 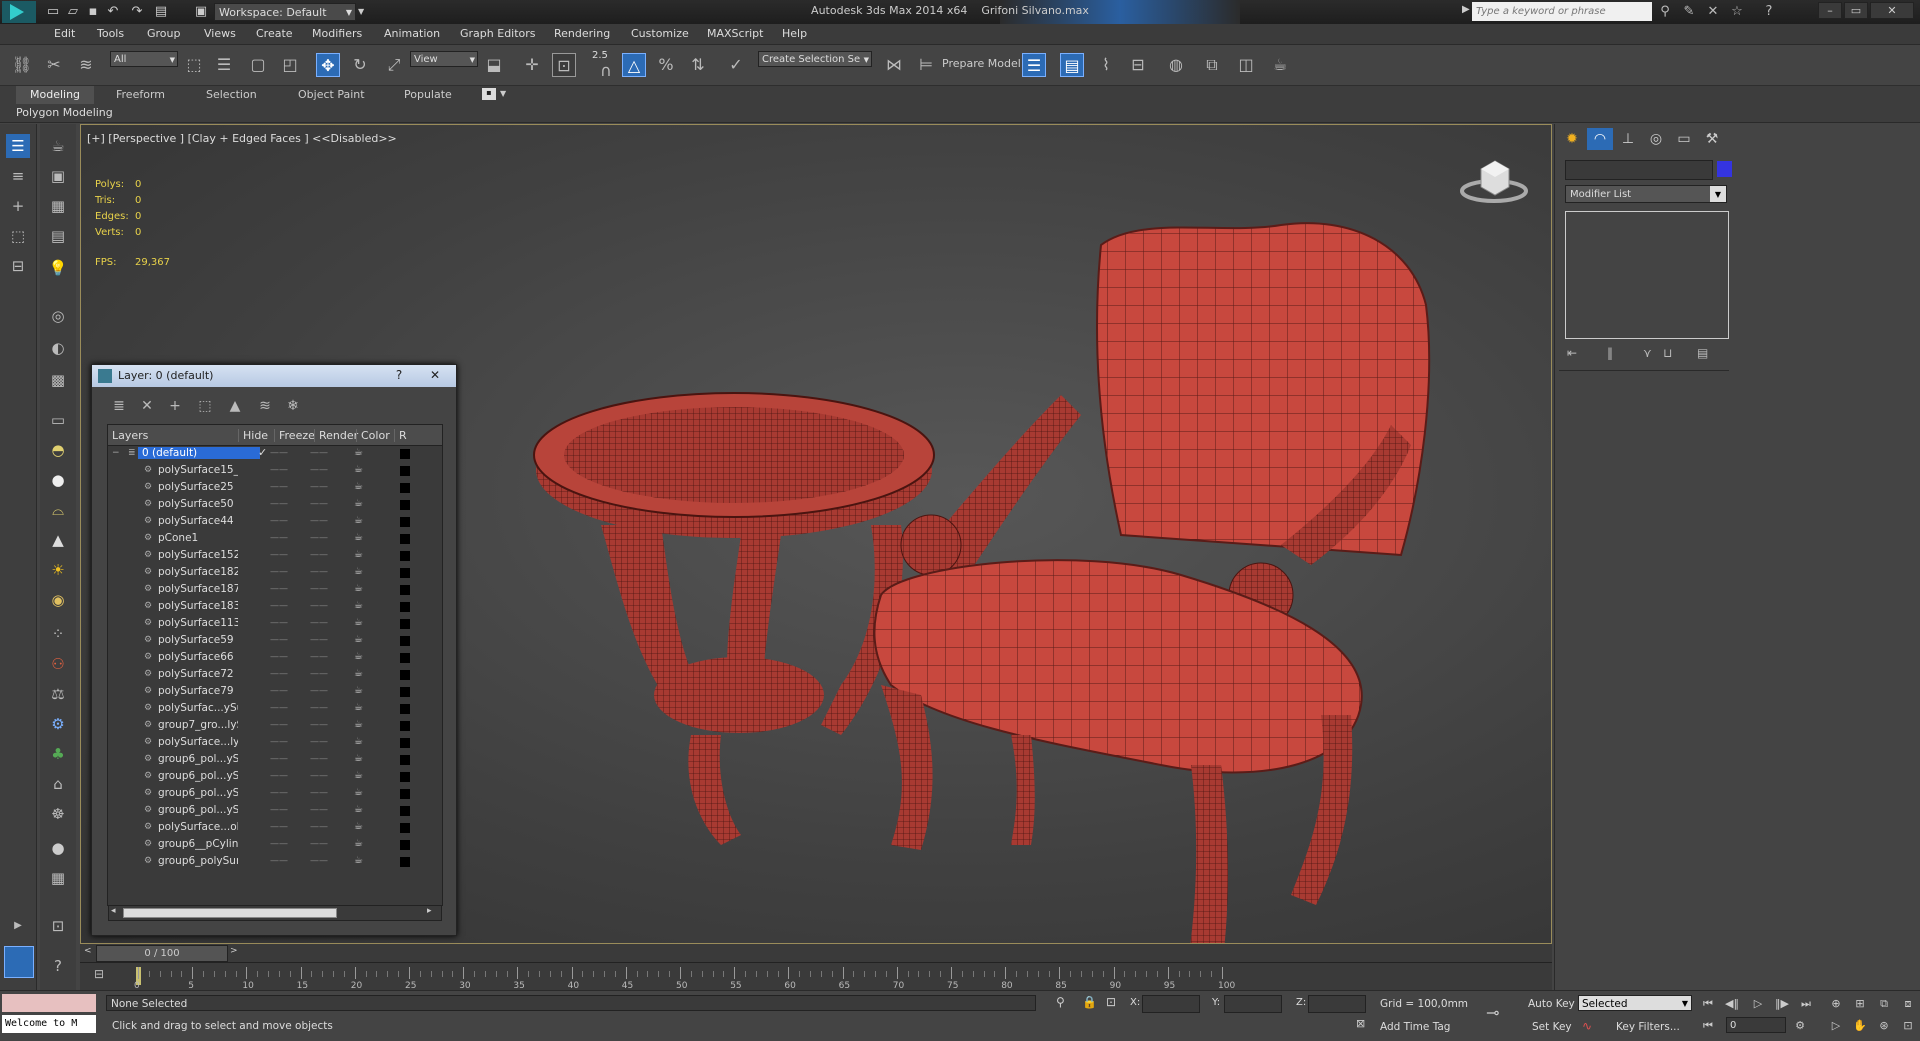 I want to click on freeze-all-layers-icon: ❄, so click(x=293, y=406).